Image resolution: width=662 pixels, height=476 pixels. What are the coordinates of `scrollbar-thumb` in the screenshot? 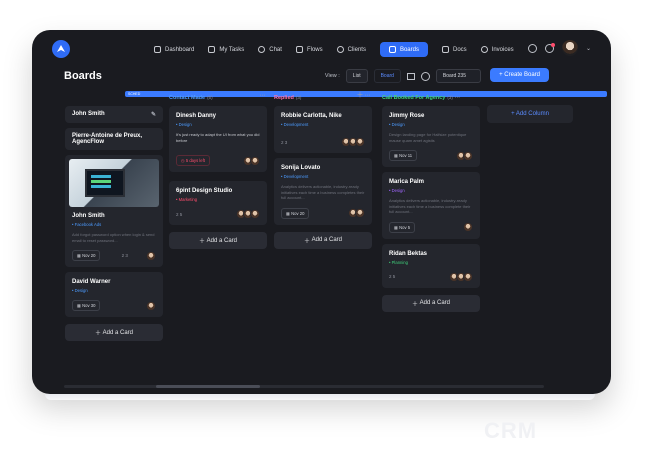 It's located at (208, 386).